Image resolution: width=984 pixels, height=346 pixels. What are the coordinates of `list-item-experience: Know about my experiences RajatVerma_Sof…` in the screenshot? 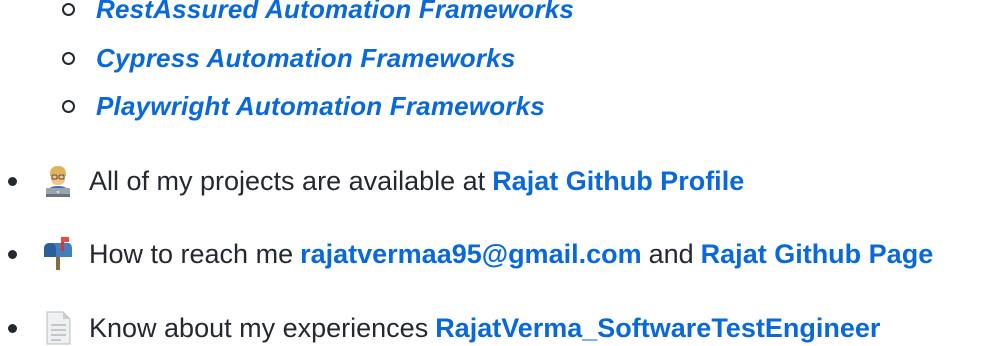 It's located at (444, 328).